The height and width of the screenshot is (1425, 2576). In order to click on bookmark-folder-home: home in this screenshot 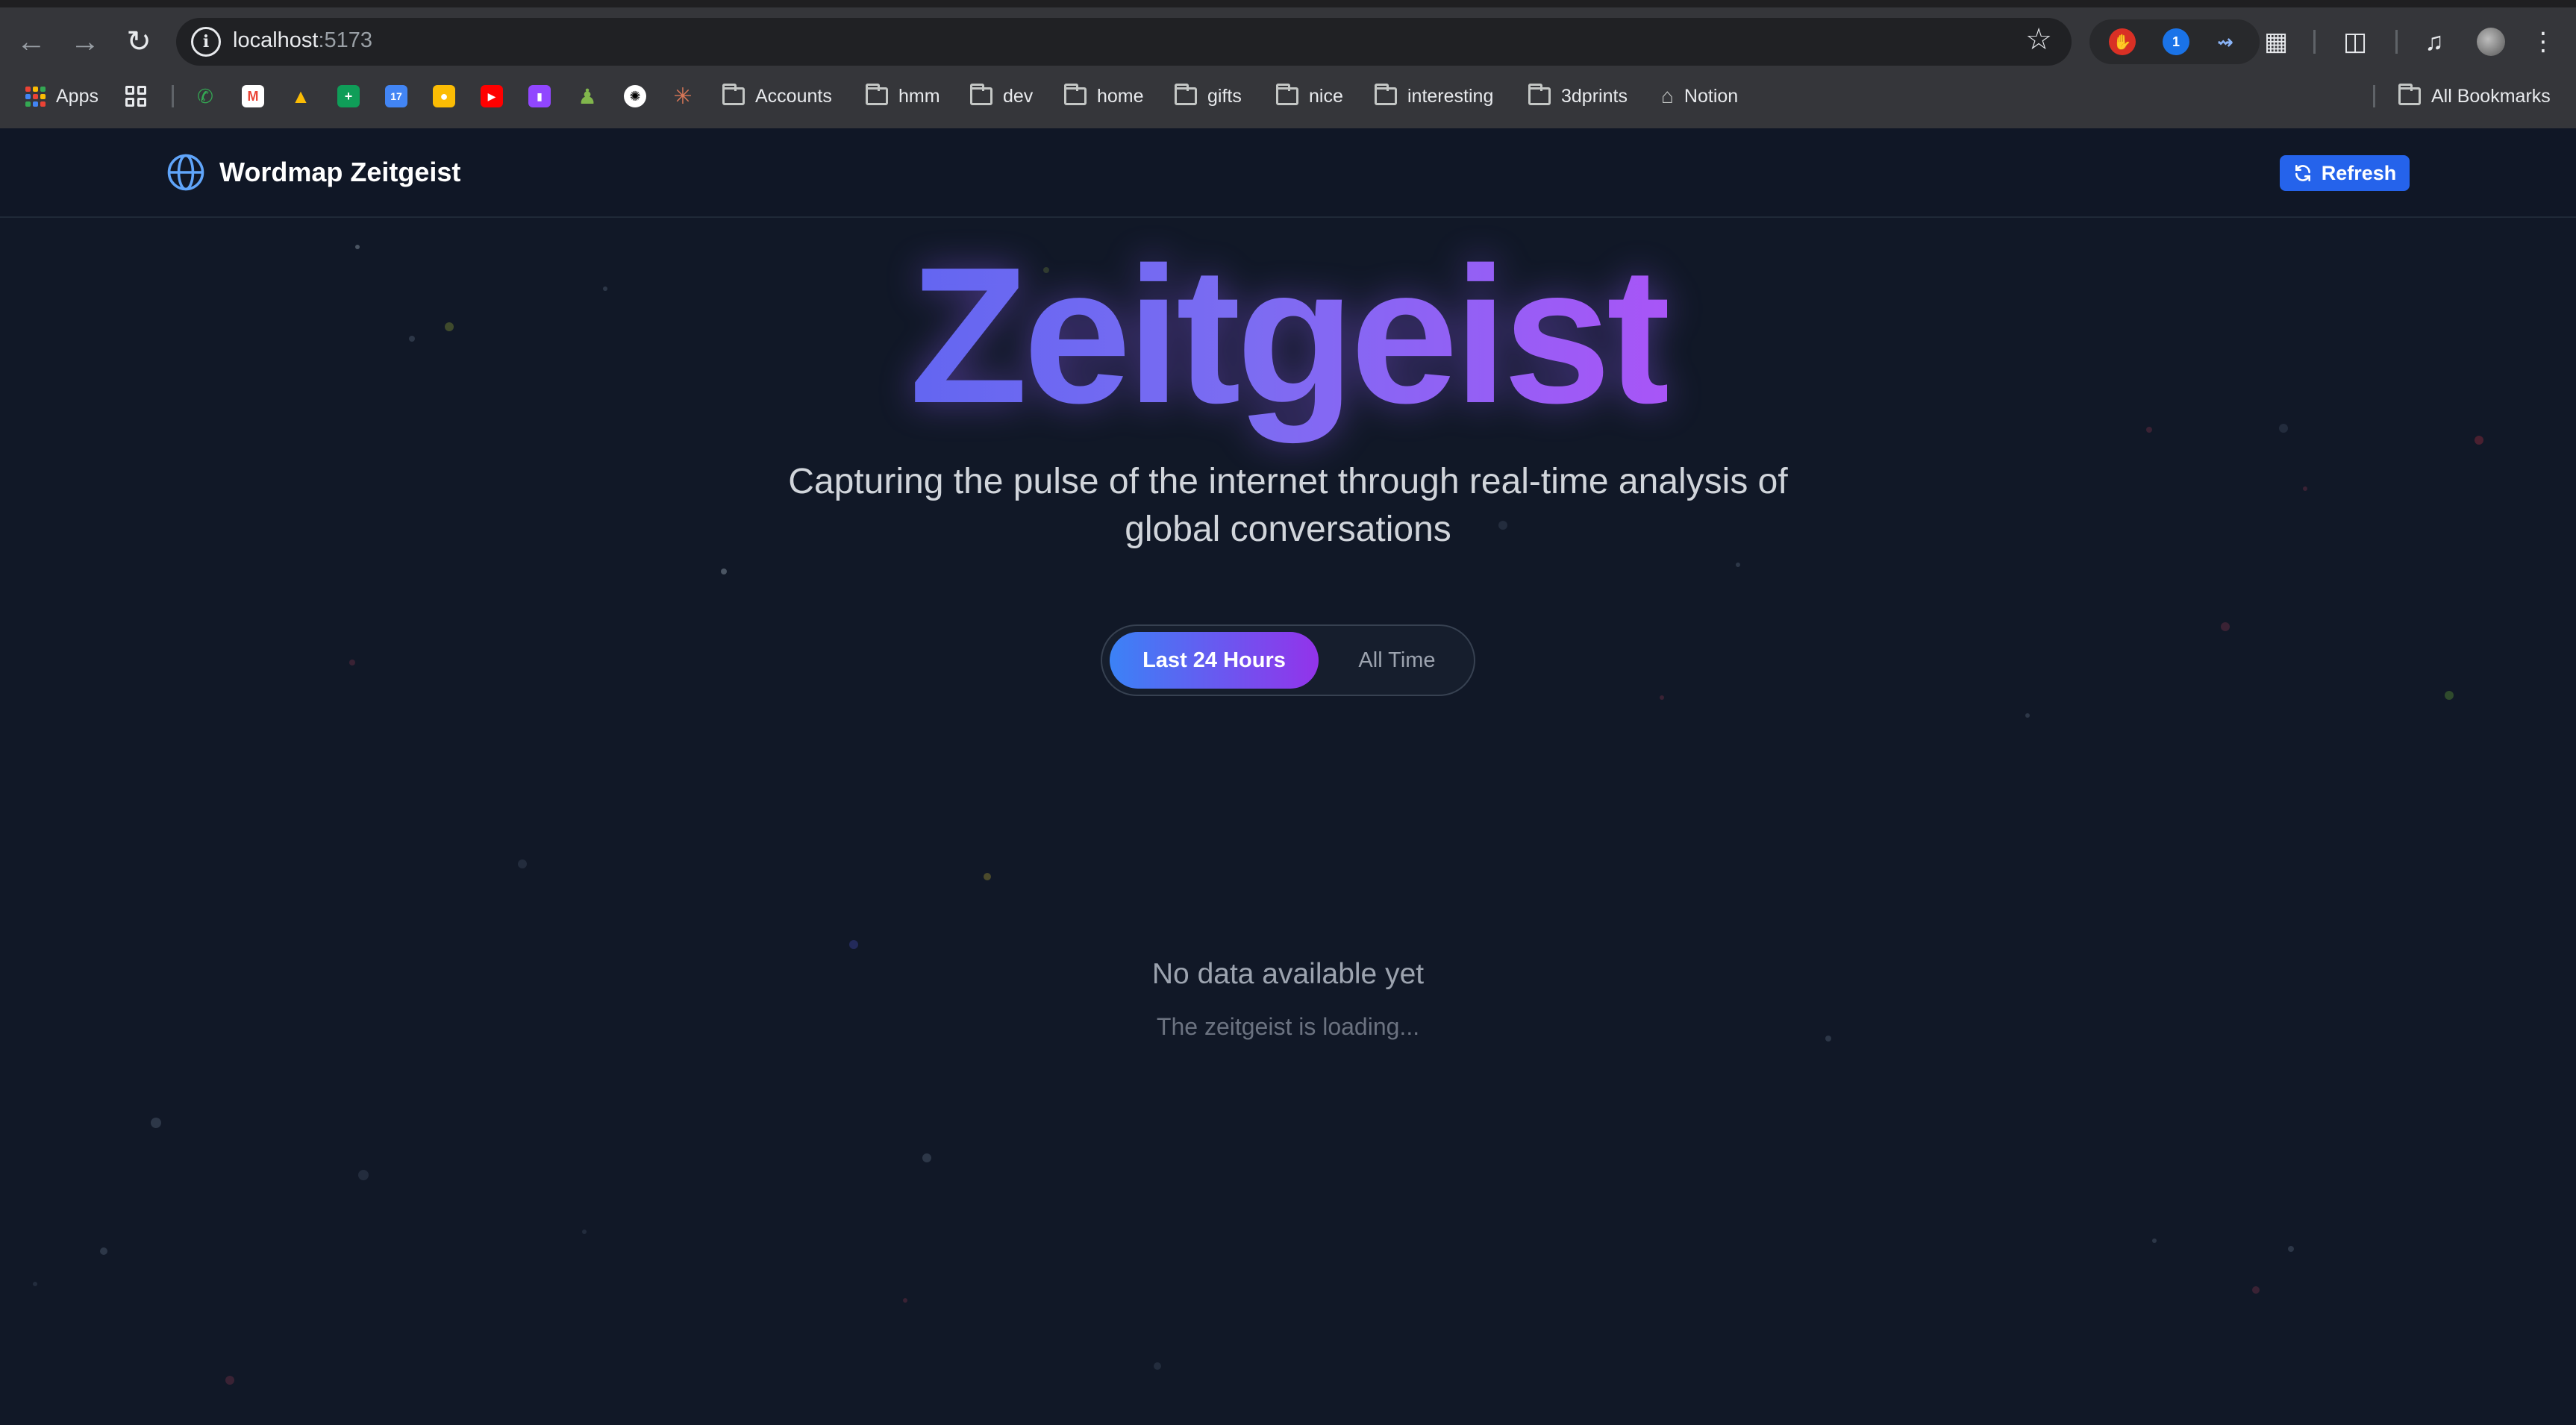, I will do `click(1104, 96)`.